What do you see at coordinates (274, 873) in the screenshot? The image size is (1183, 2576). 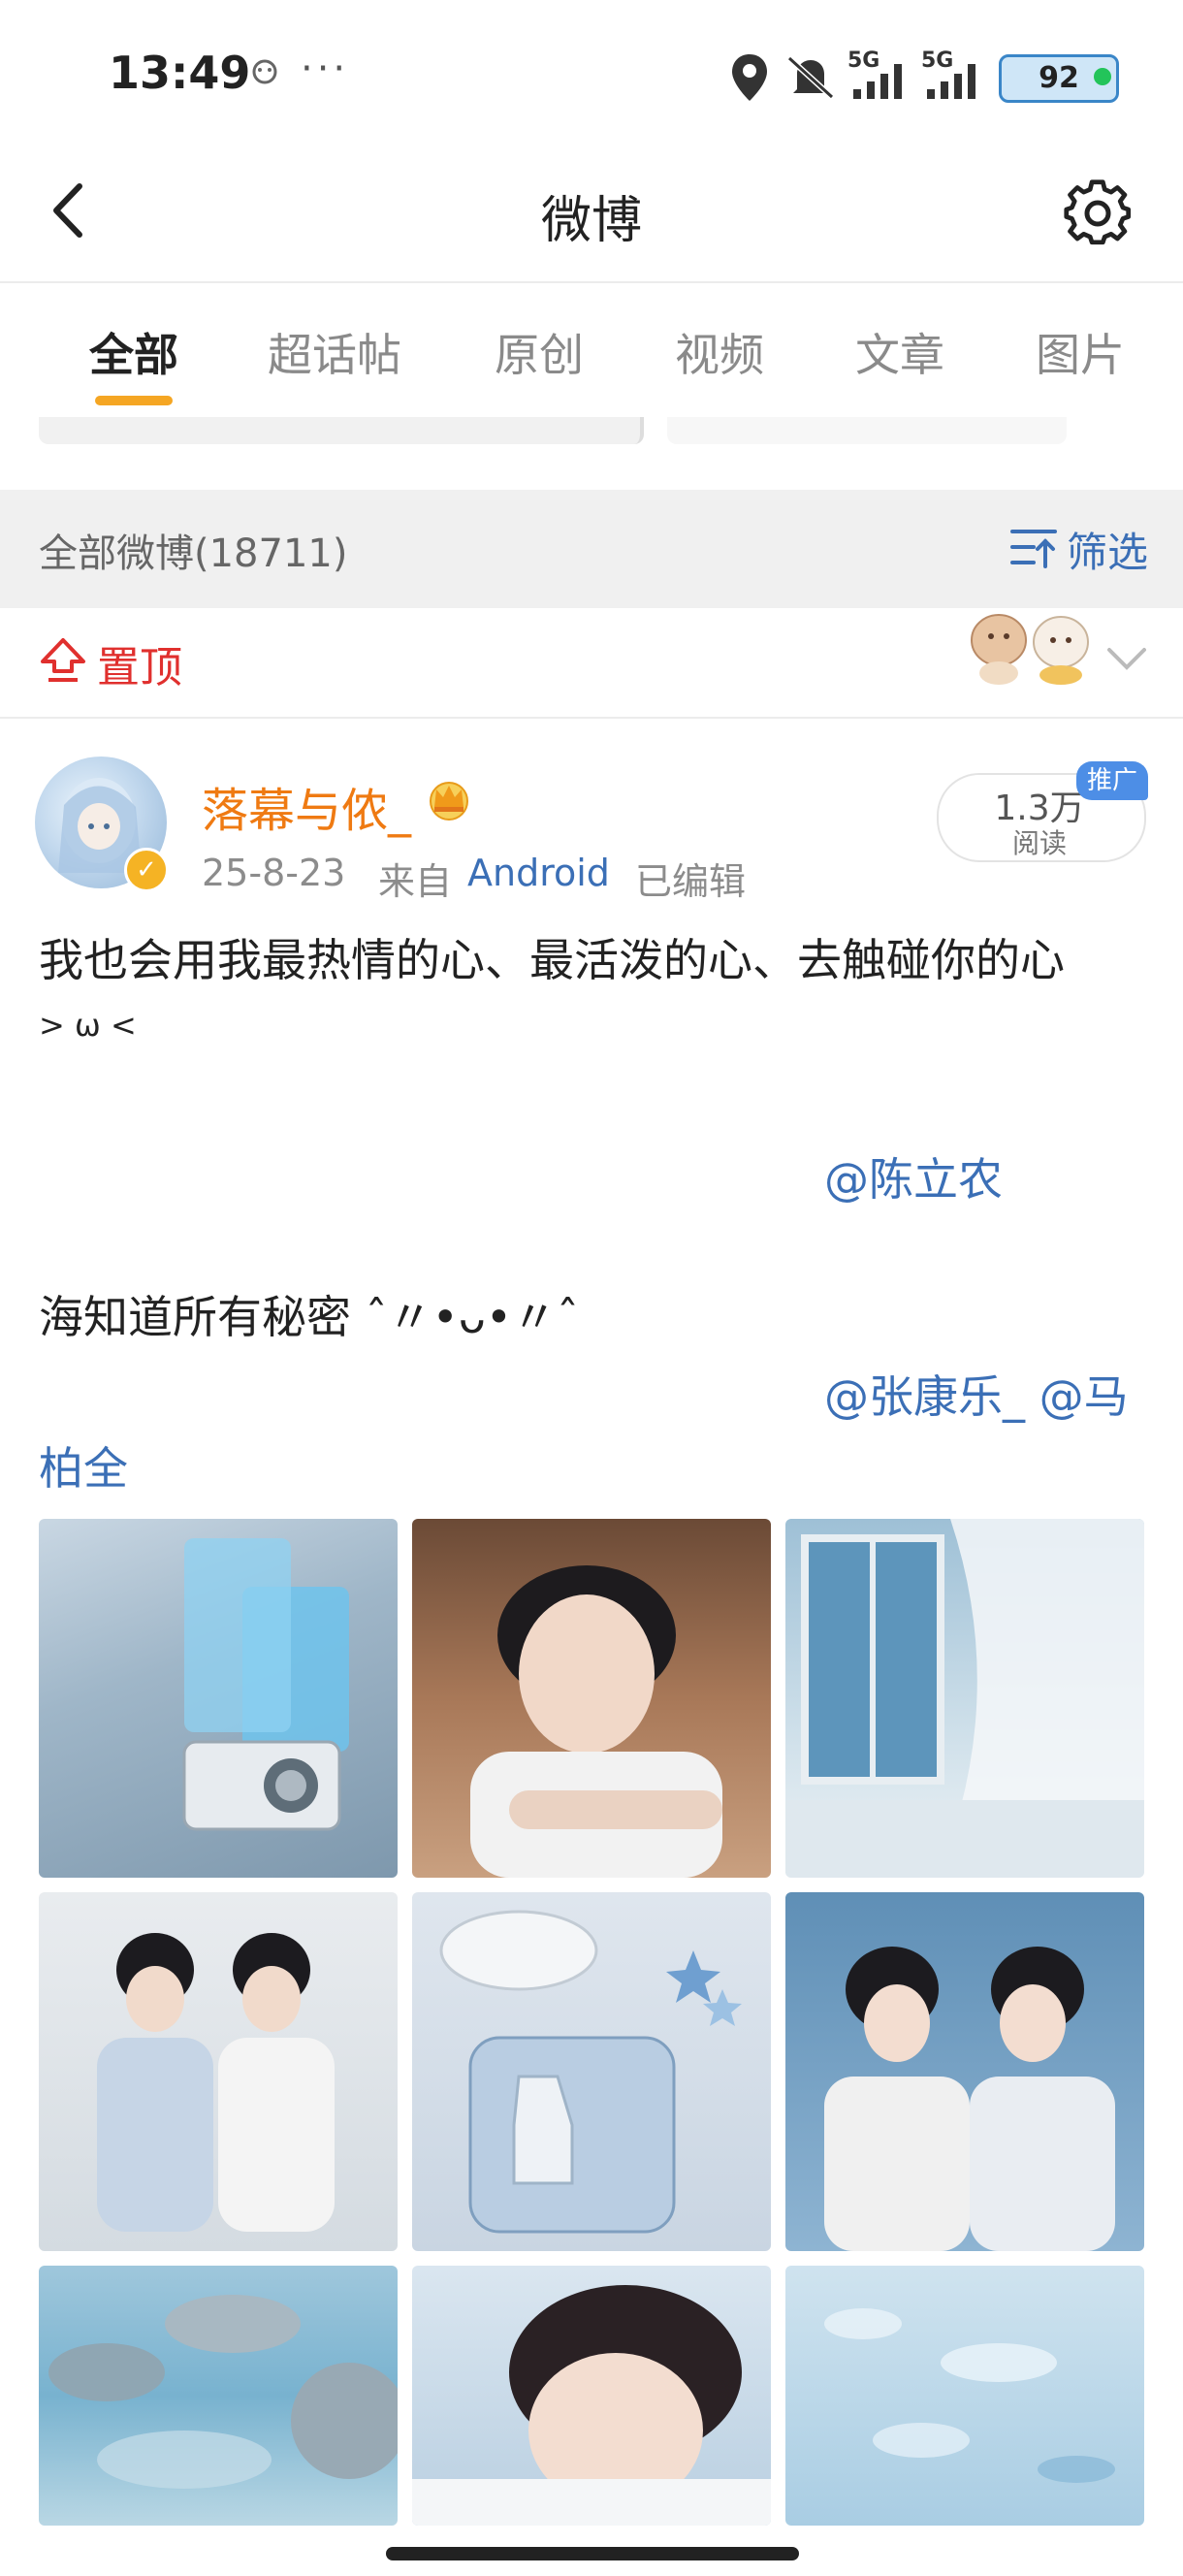 I see `post-date: 25-8-23` at bounding box center [274, 873].